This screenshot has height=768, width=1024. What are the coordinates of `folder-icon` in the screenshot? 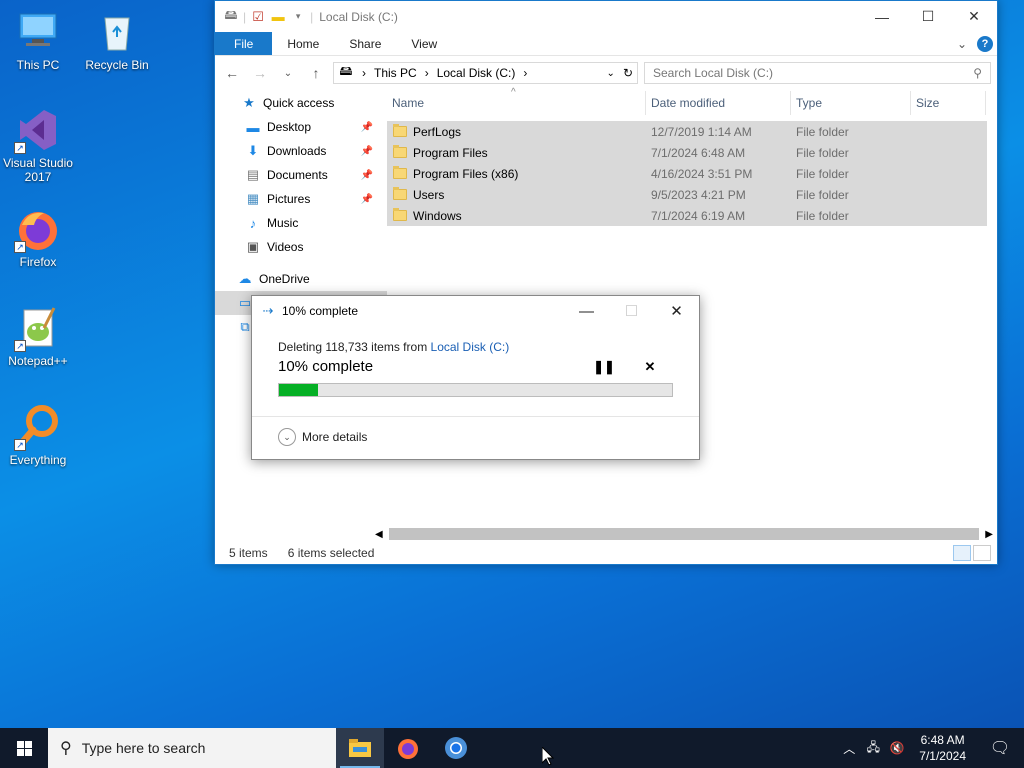 It's located at (400, 214).